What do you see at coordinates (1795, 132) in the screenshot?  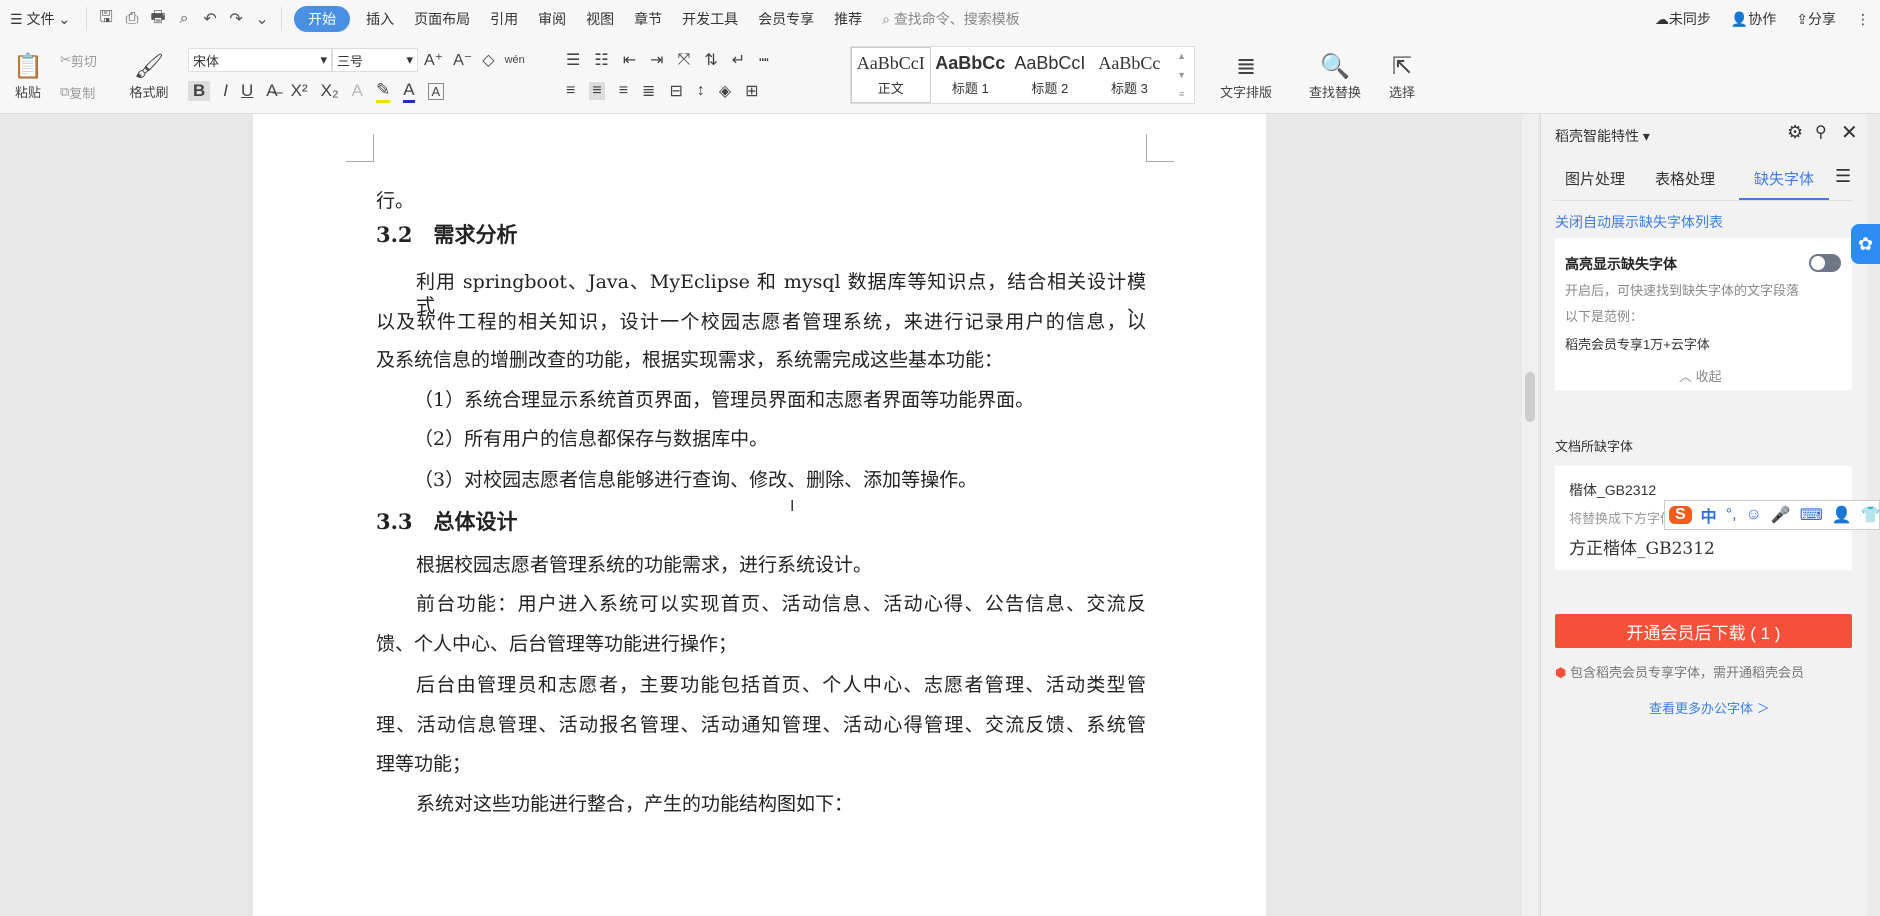 I see `gear-icon: ⚙` at bounding box center [1795, 132].